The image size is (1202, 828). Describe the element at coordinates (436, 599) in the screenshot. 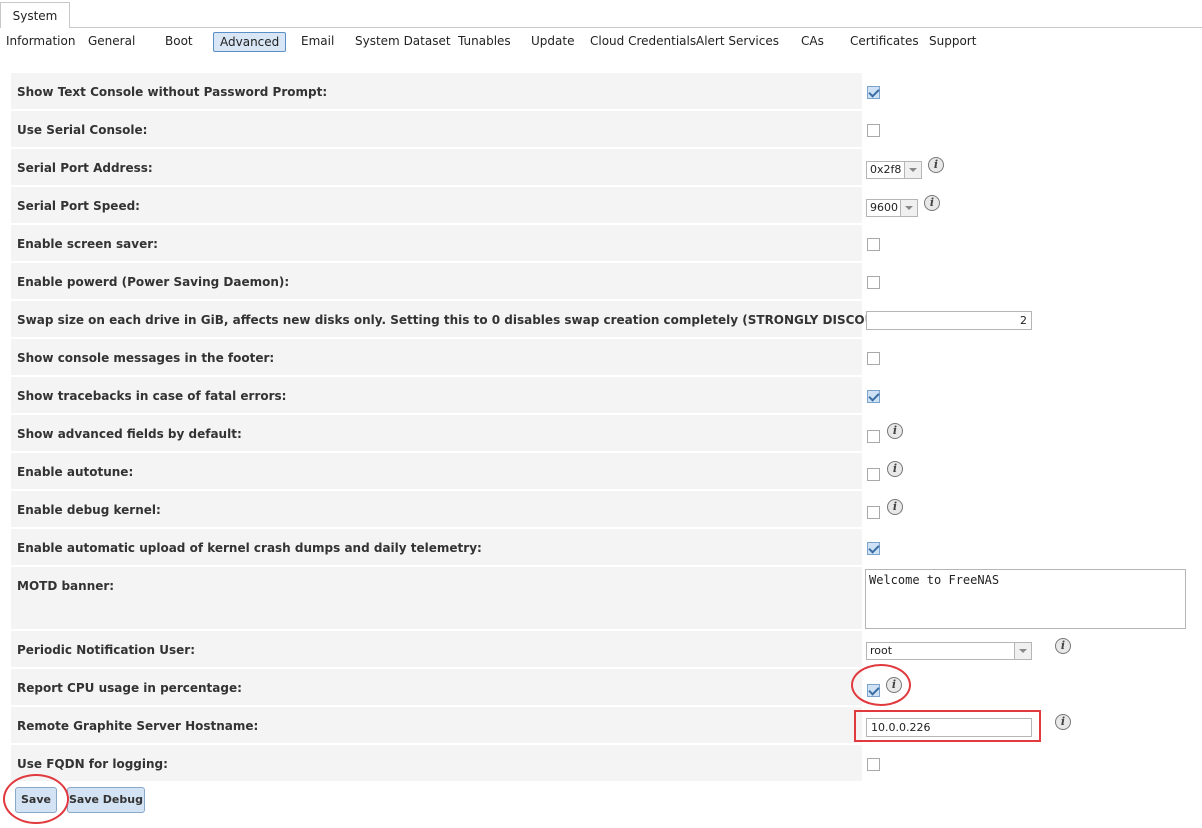

I see `form-row: MOTD banner:` at that location.